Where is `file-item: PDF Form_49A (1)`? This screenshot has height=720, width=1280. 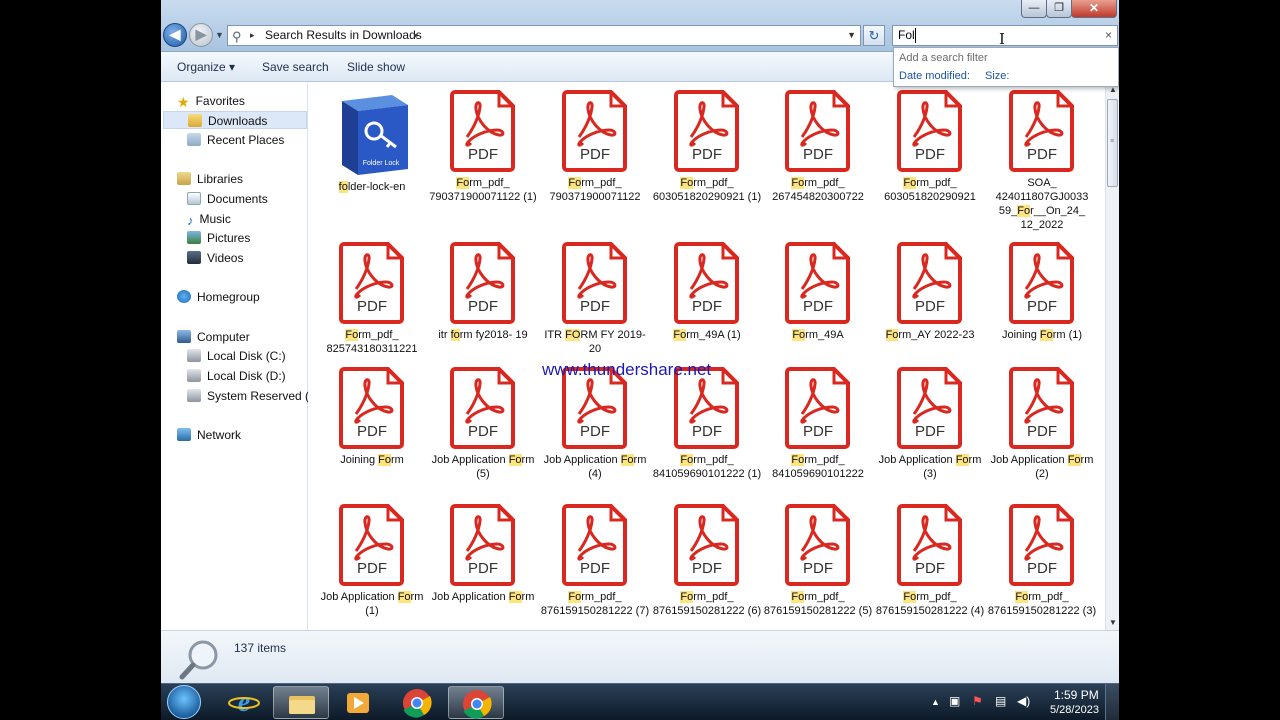
file-item: PDF Form_49A (1) is located at coordinates (707, 291).